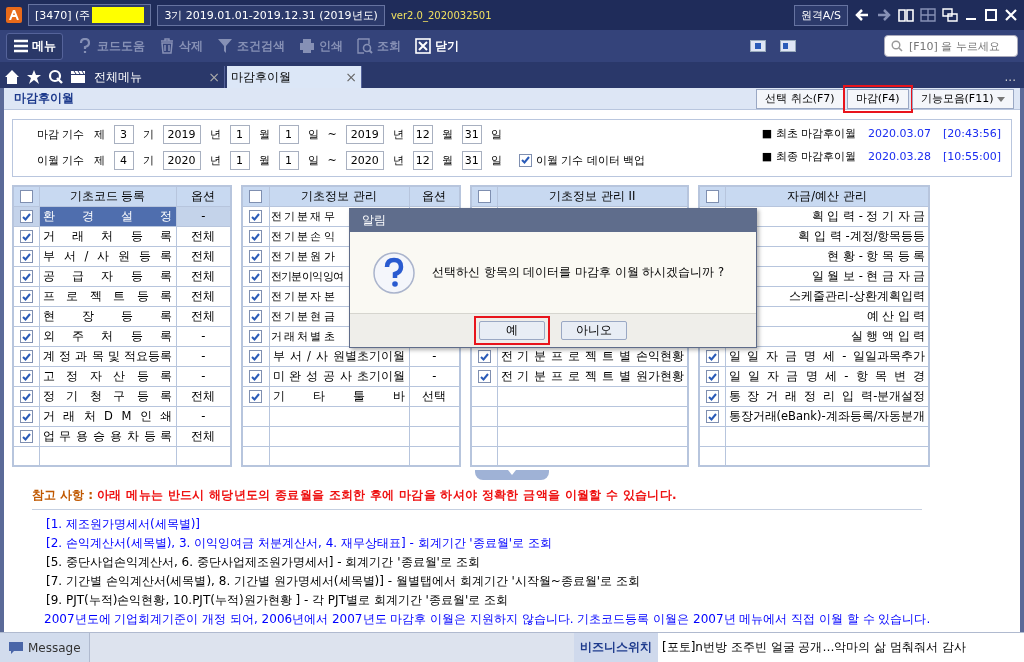  Describe the element at coordinates (107, 356) in the screenshot. I see `table-cell: 계 정 과 목 및 적요등록` at that location.